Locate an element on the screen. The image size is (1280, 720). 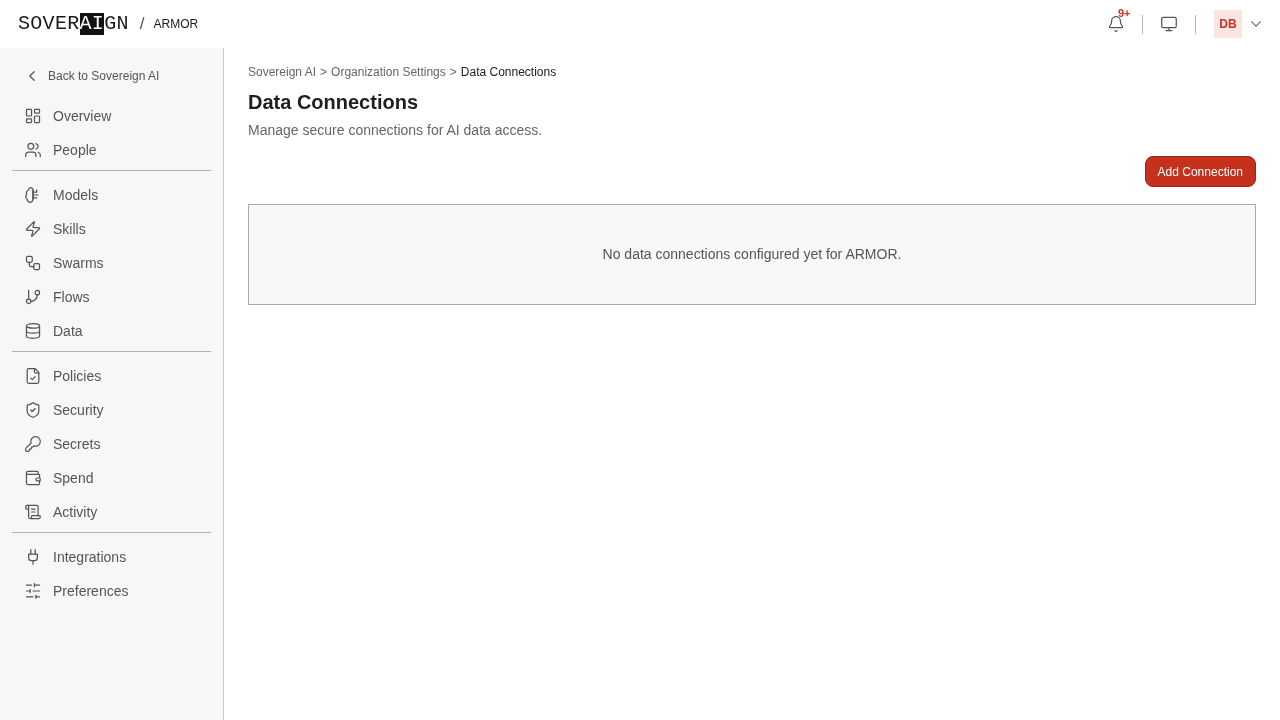
shield-check-icon is located at coordinates (33, 410).